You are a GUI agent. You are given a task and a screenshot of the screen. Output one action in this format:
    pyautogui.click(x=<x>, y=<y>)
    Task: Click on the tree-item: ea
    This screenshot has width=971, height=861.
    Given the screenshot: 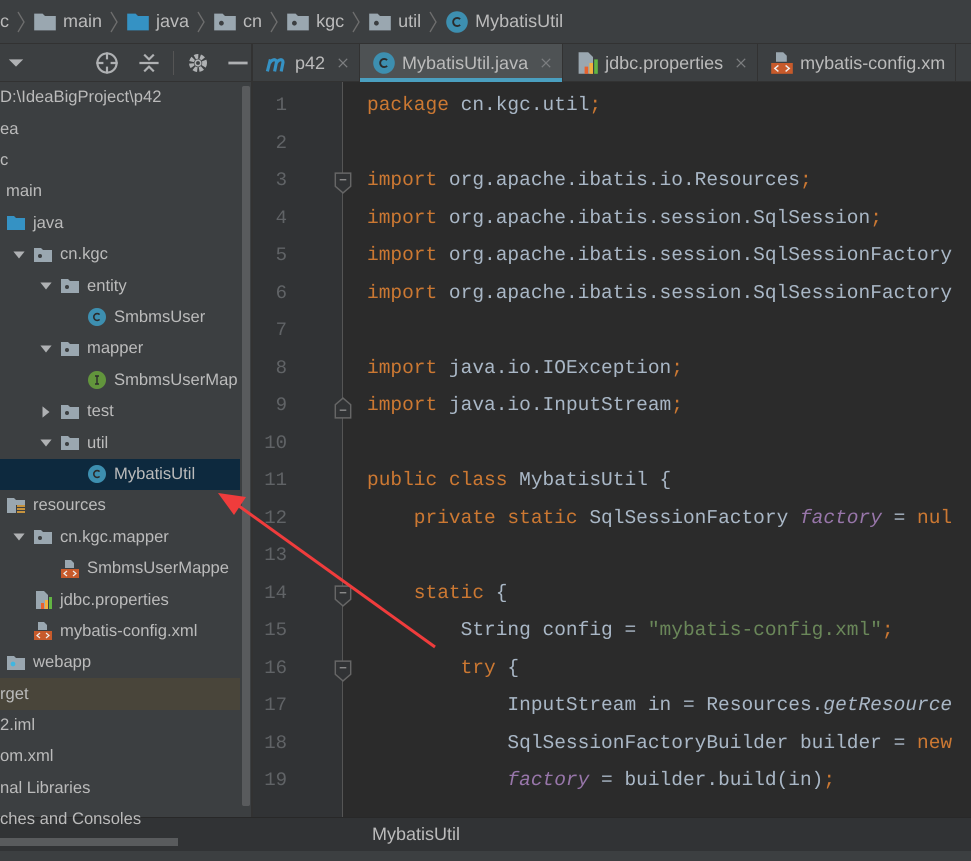 What is the action you would take?
    pyautogui.click(x=120, y=129)
    